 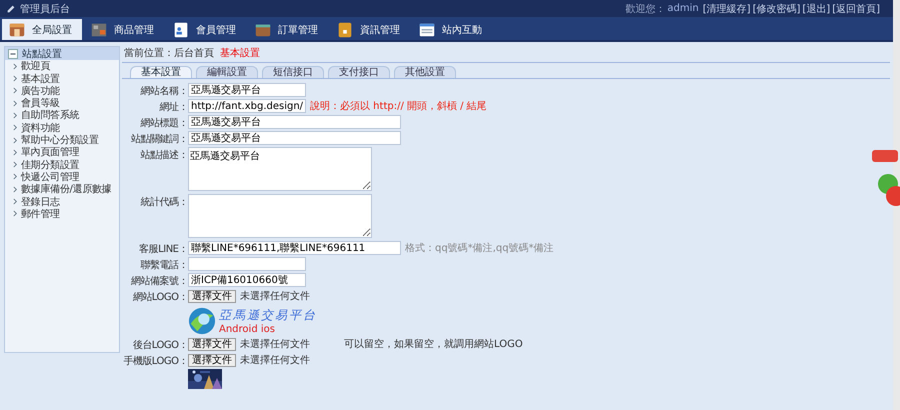 I want to click on globe-icon, so click(x=202, y=321).